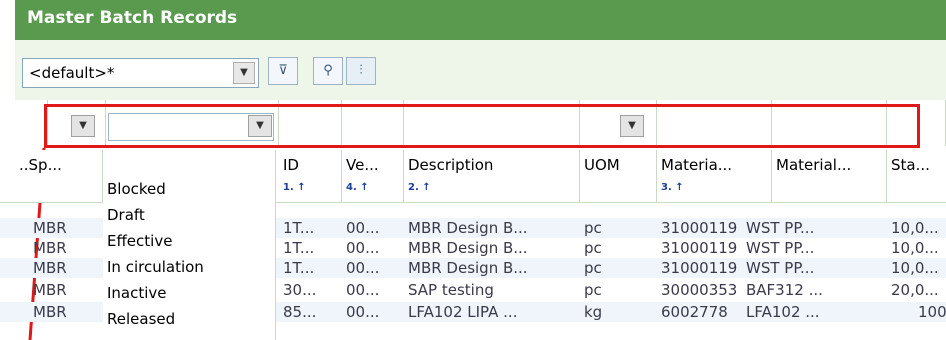  Describe the element at coordinates (137, 293) in the screenshot. I see `status-option-inactive: Inactive` at that location.